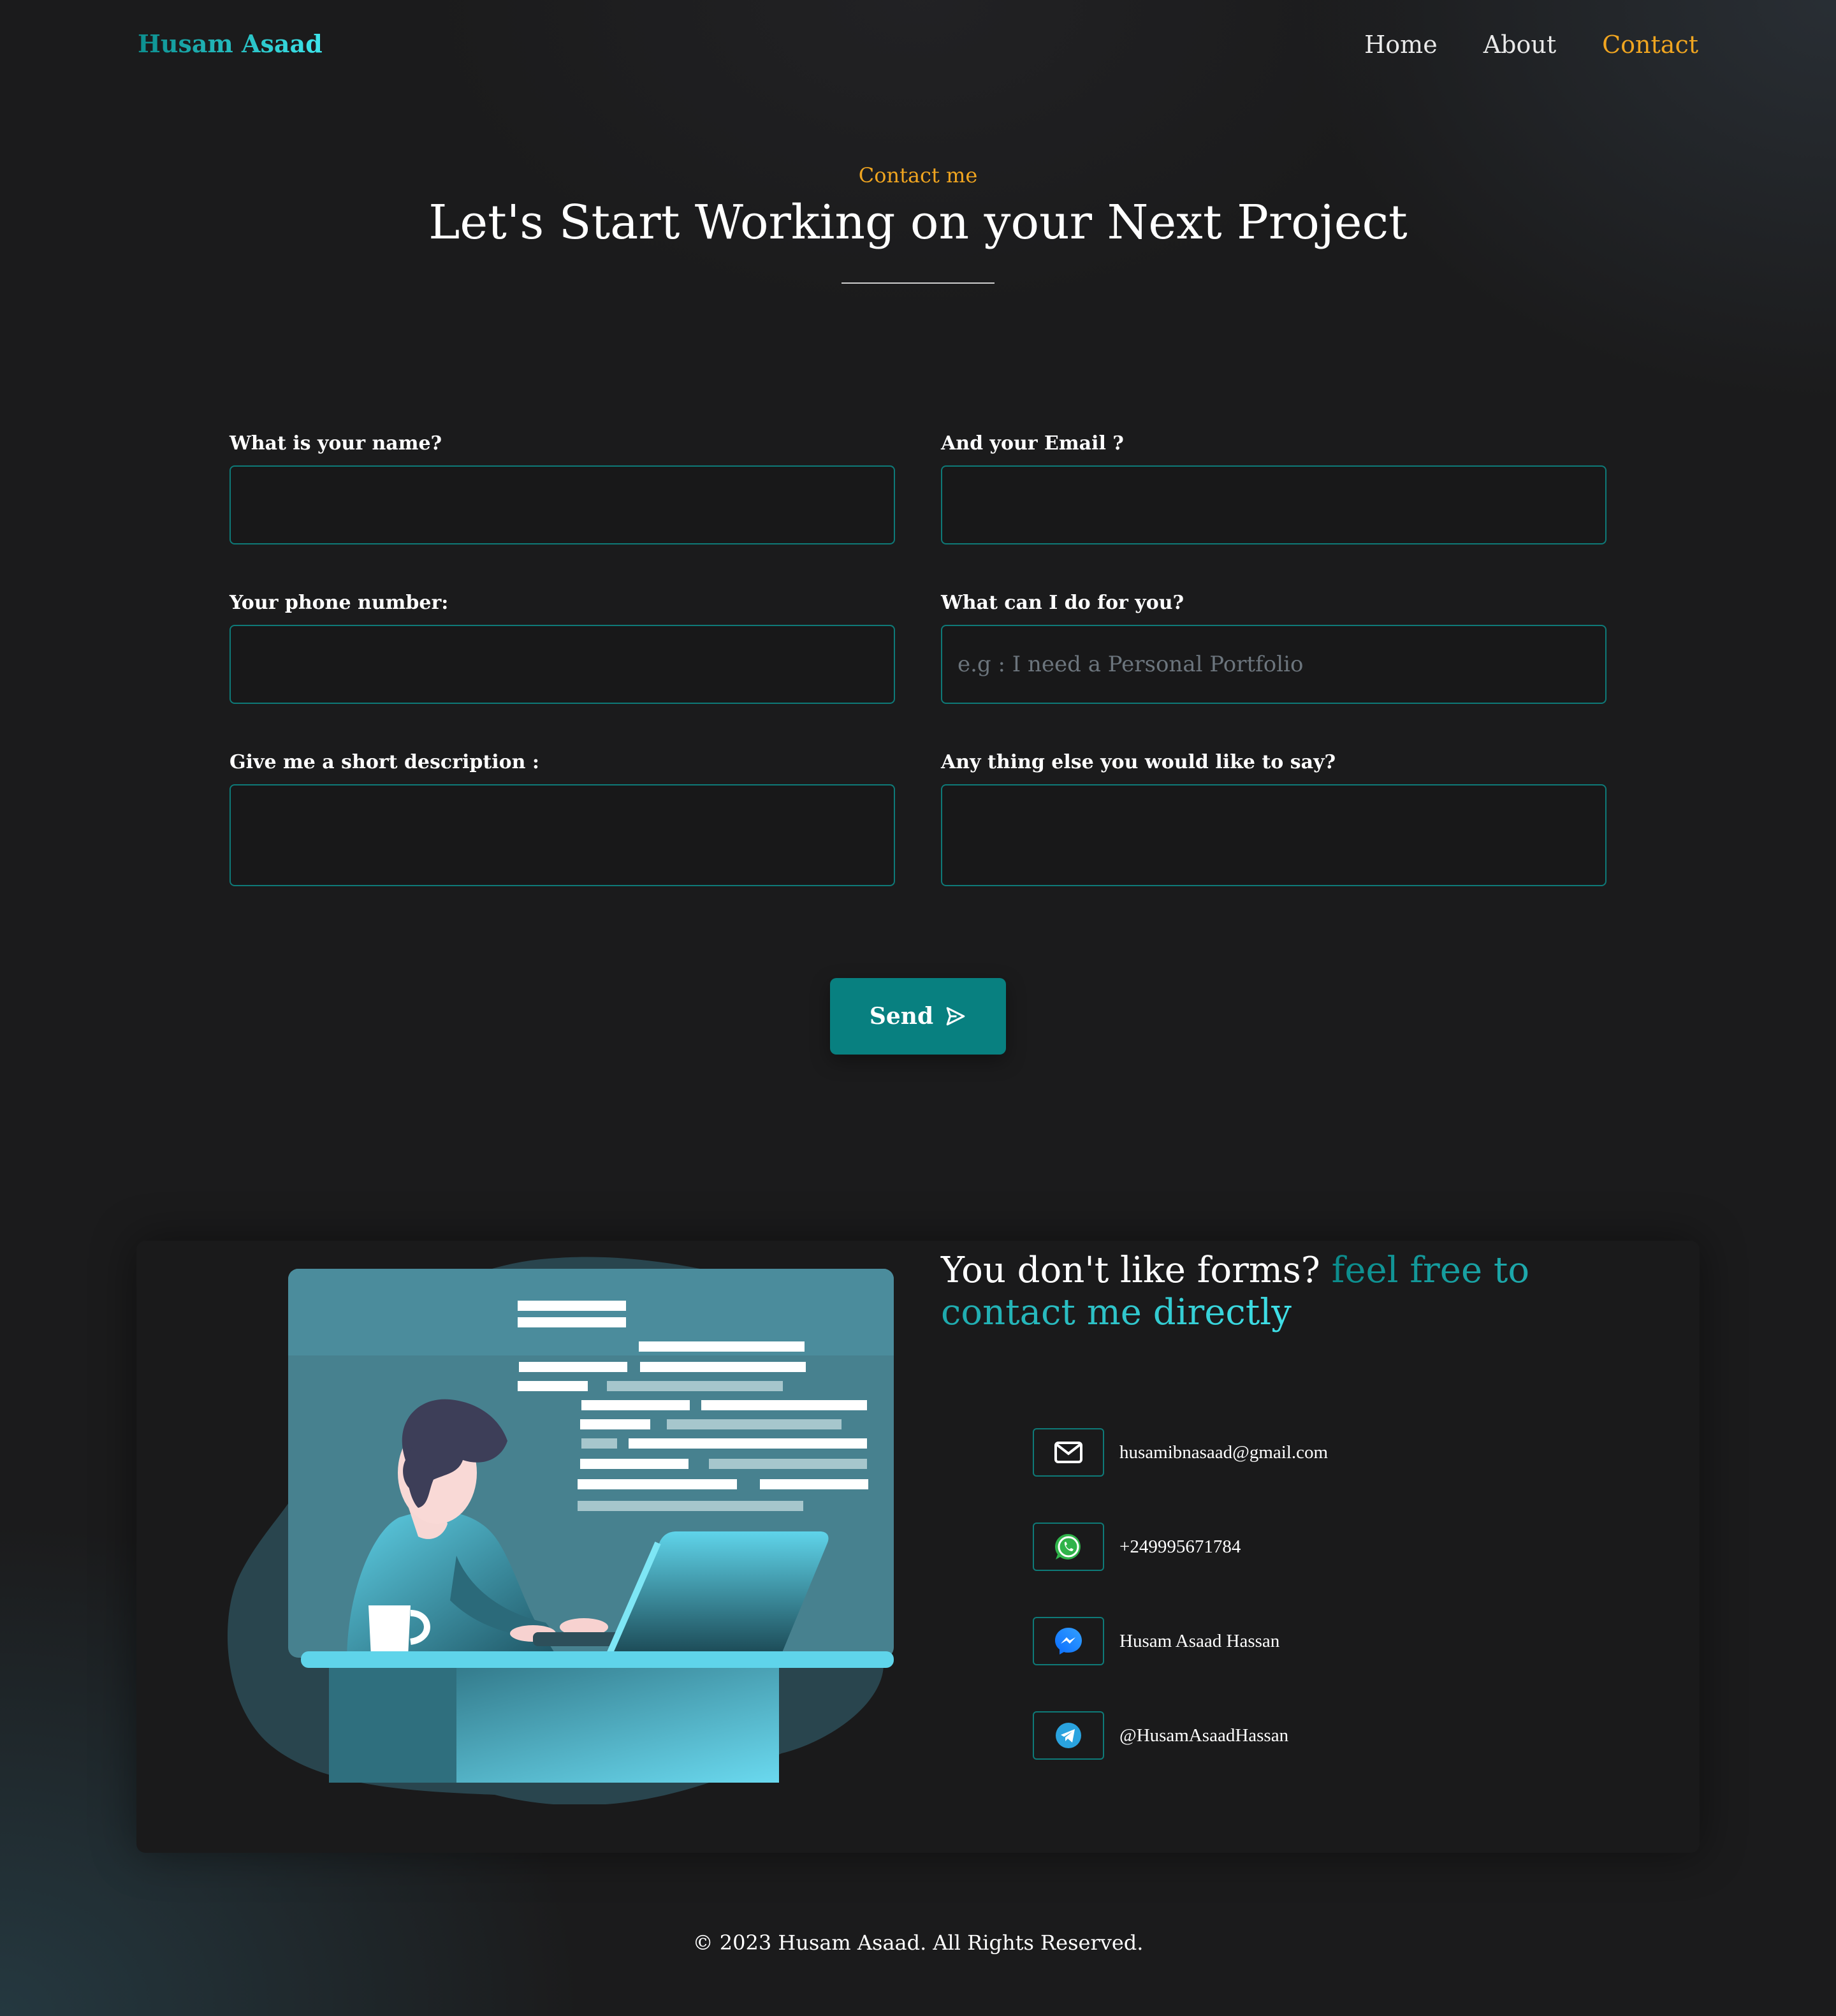 This screenshot has width=1836, height=2016. I want to click on contact-whatsapp-row: +249995671784, so click(1137, 1547).